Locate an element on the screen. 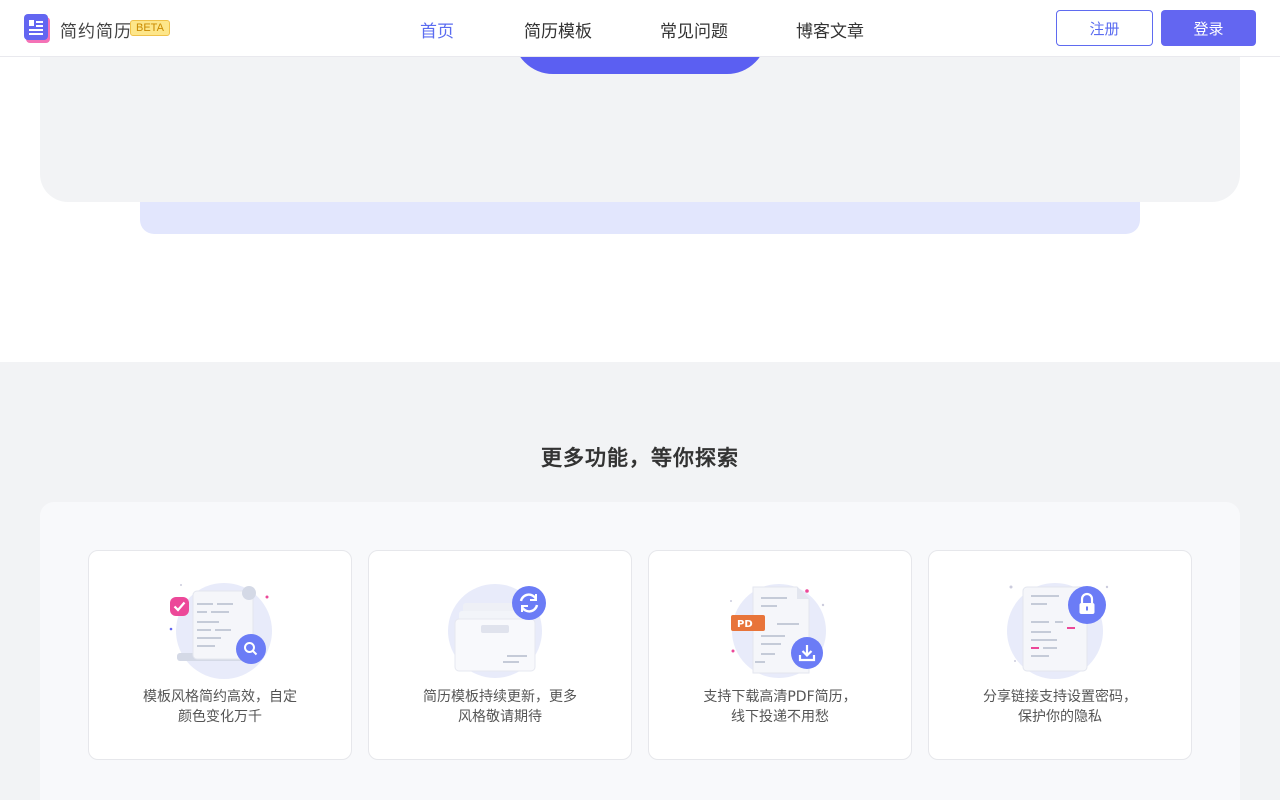  pdf-download-icon: PD is located at coordinates (778, 631).